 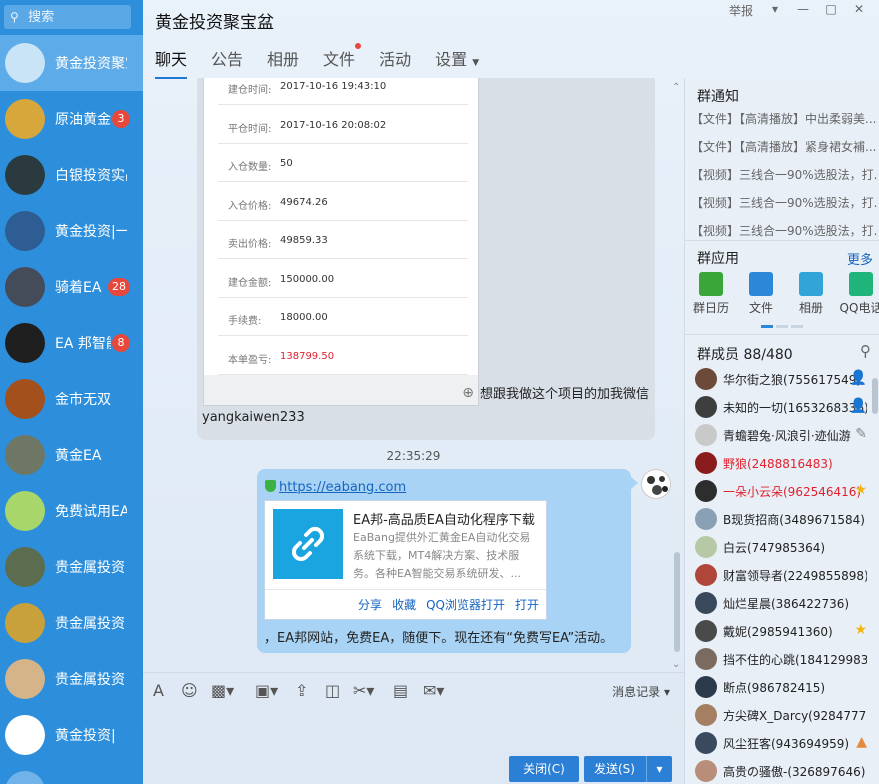 I want to click on more-apps-link: 更多, so click(x=860, y=258).